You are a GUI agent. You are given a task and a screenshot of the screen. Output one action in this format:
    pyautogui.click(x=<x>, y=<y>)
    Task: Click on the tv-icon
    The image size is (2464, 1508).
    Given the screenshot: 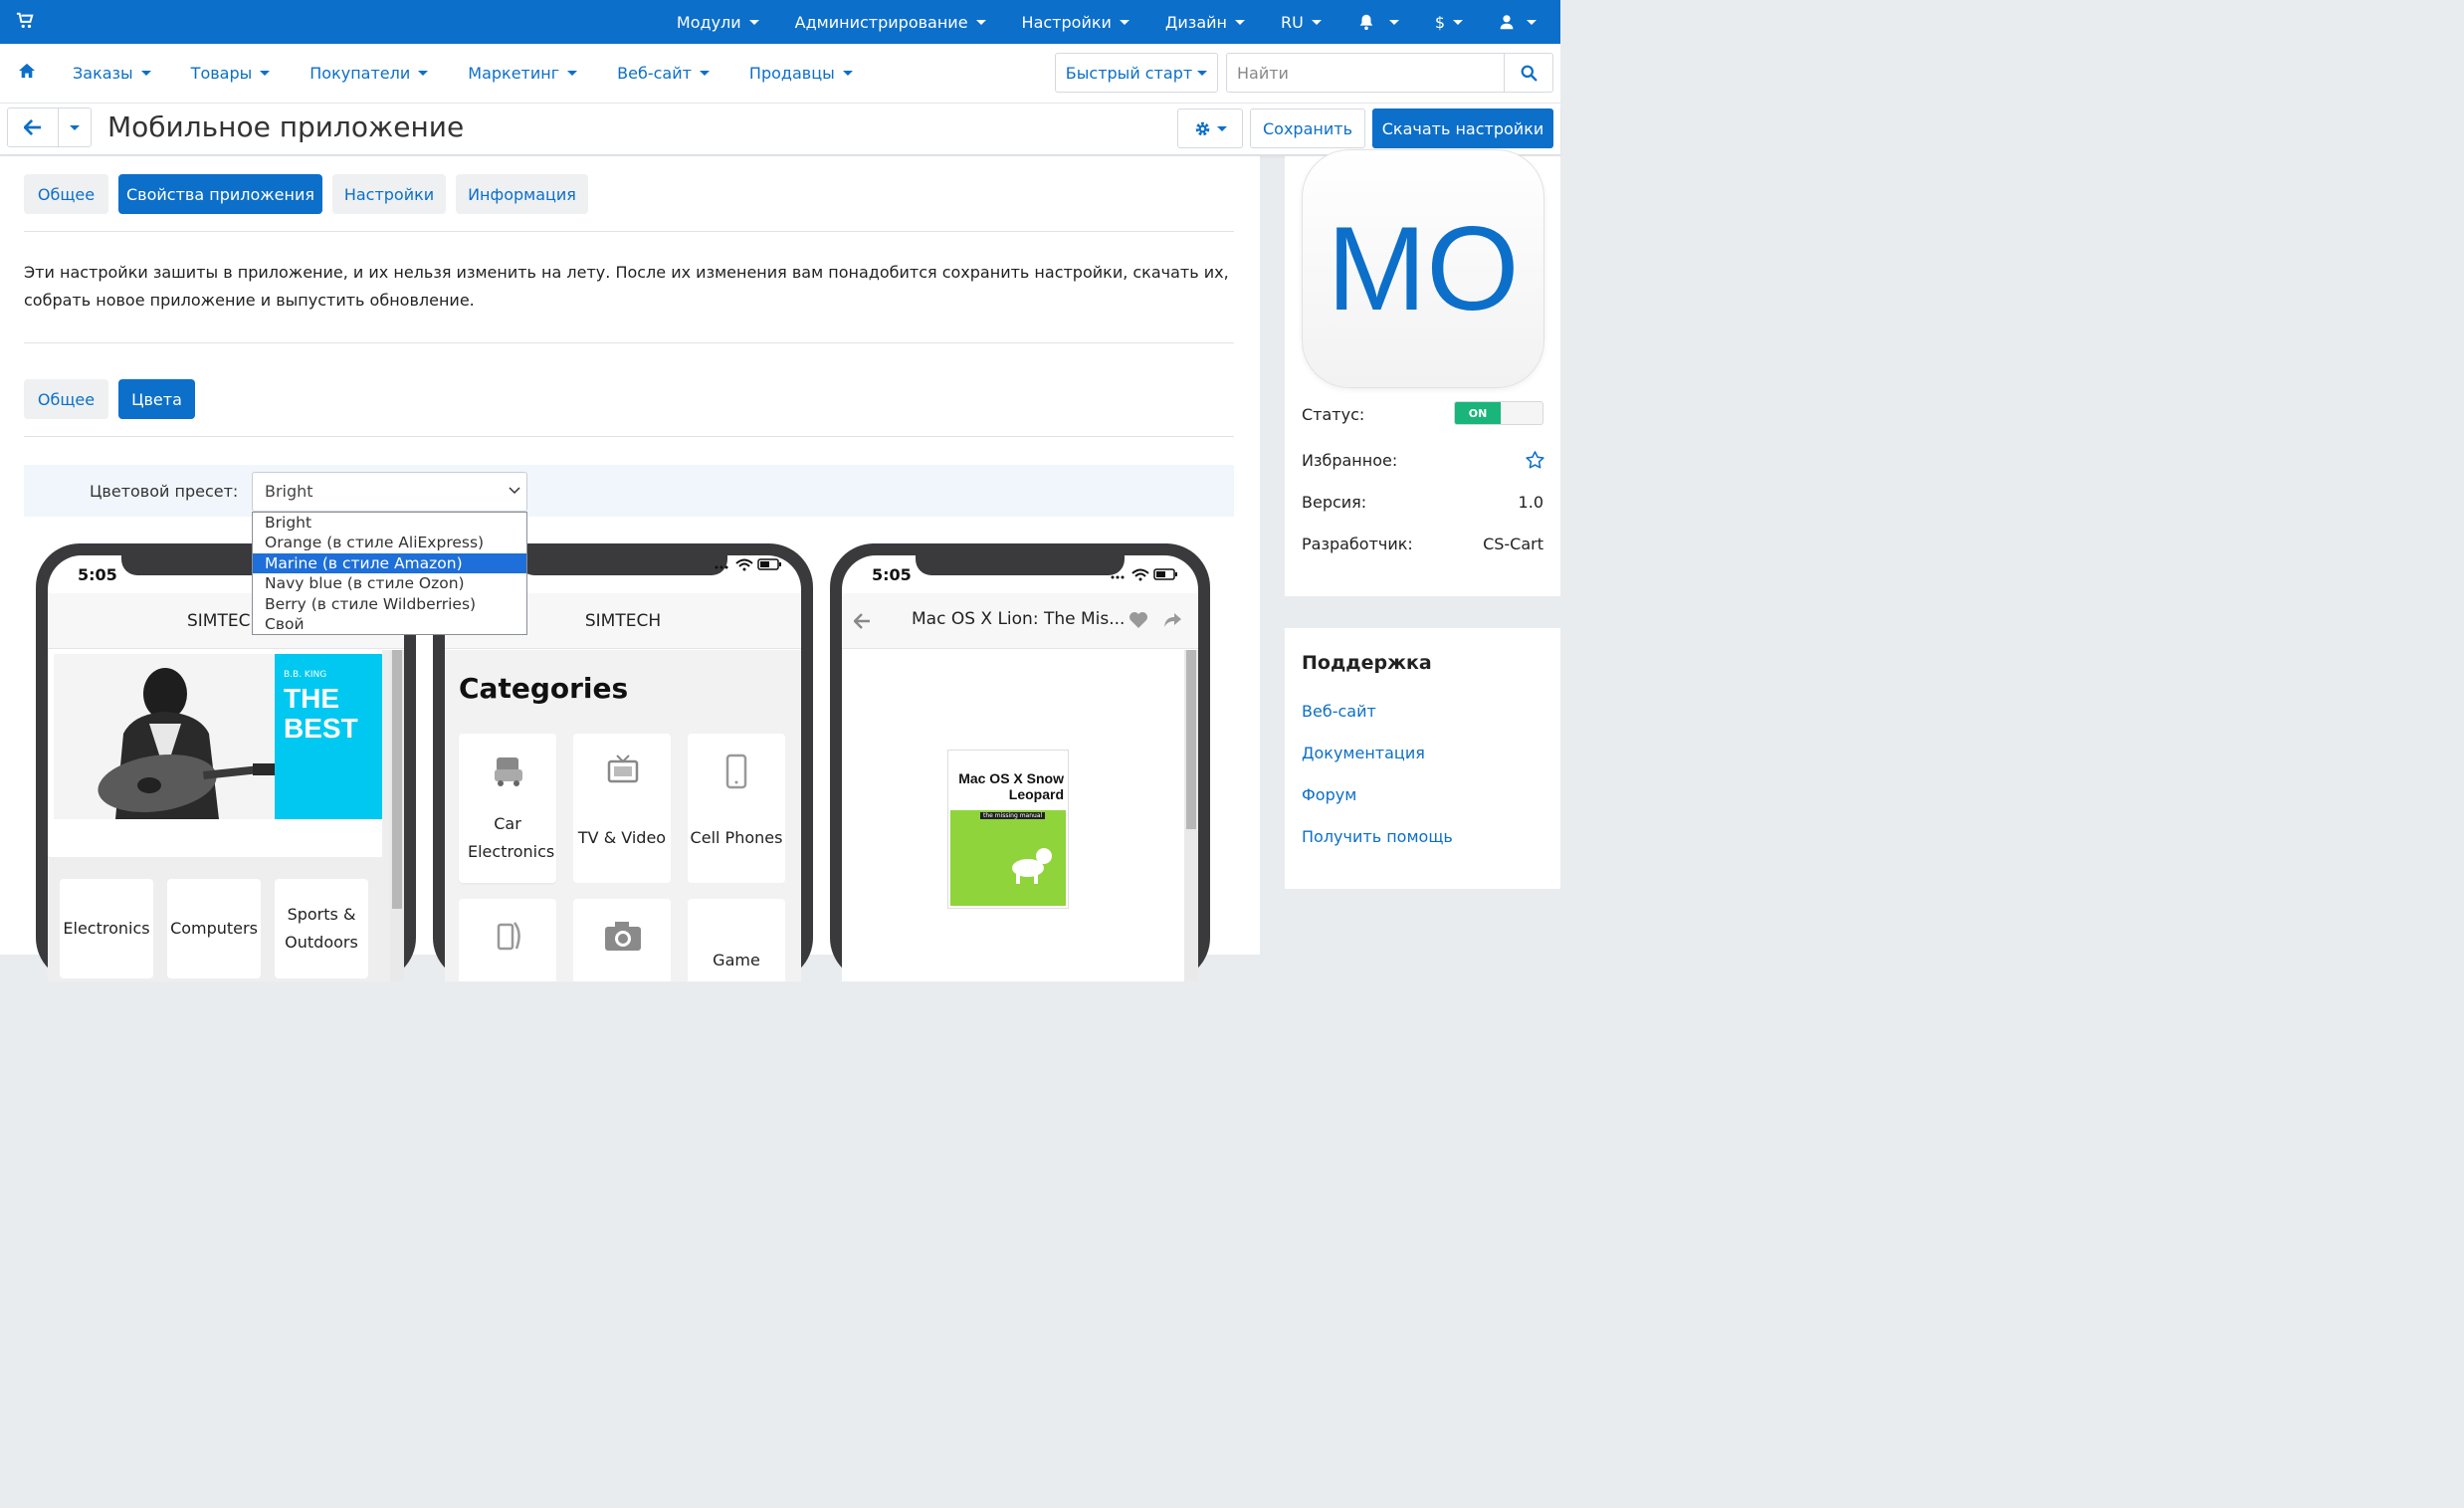 What is the action you would take?
    pyautogui.click(x=623, y=768)
    